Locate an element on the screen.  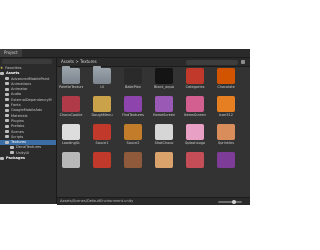
sidebar-item-label: Animator is located at coordinates (19, 89).